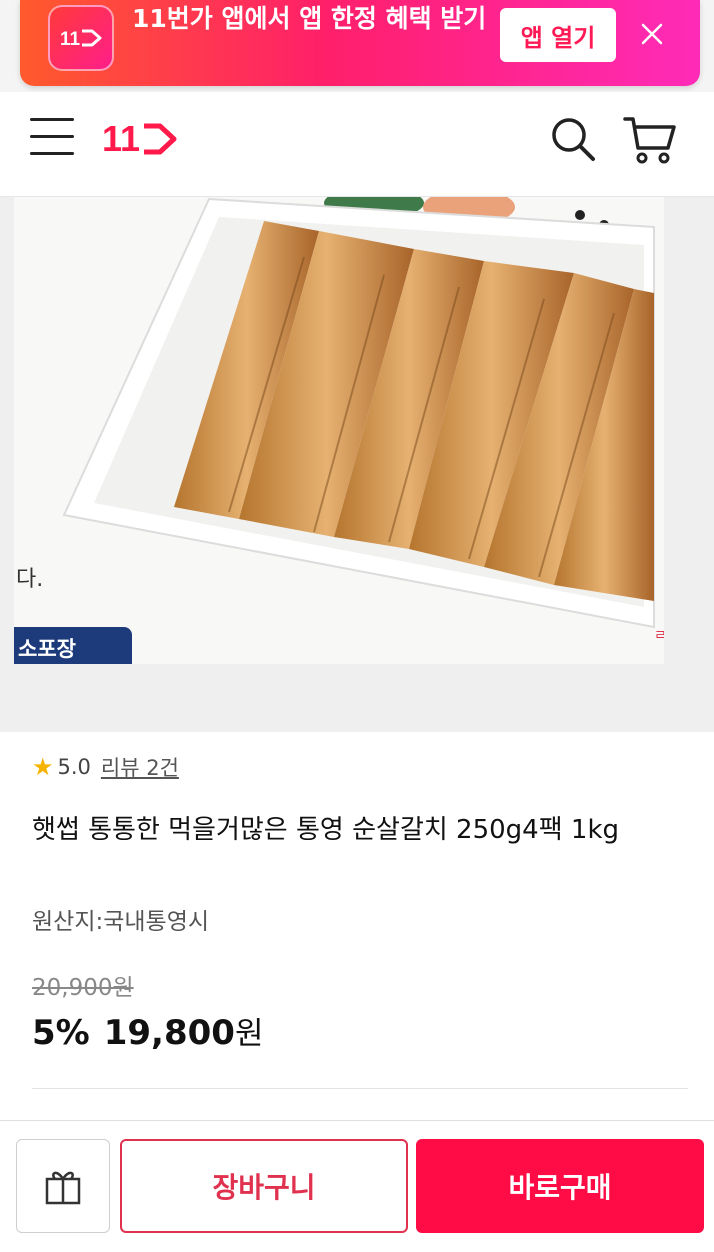 This screenshot has height=1252, width=714. I want to click on search-icon, so click(573, 139).